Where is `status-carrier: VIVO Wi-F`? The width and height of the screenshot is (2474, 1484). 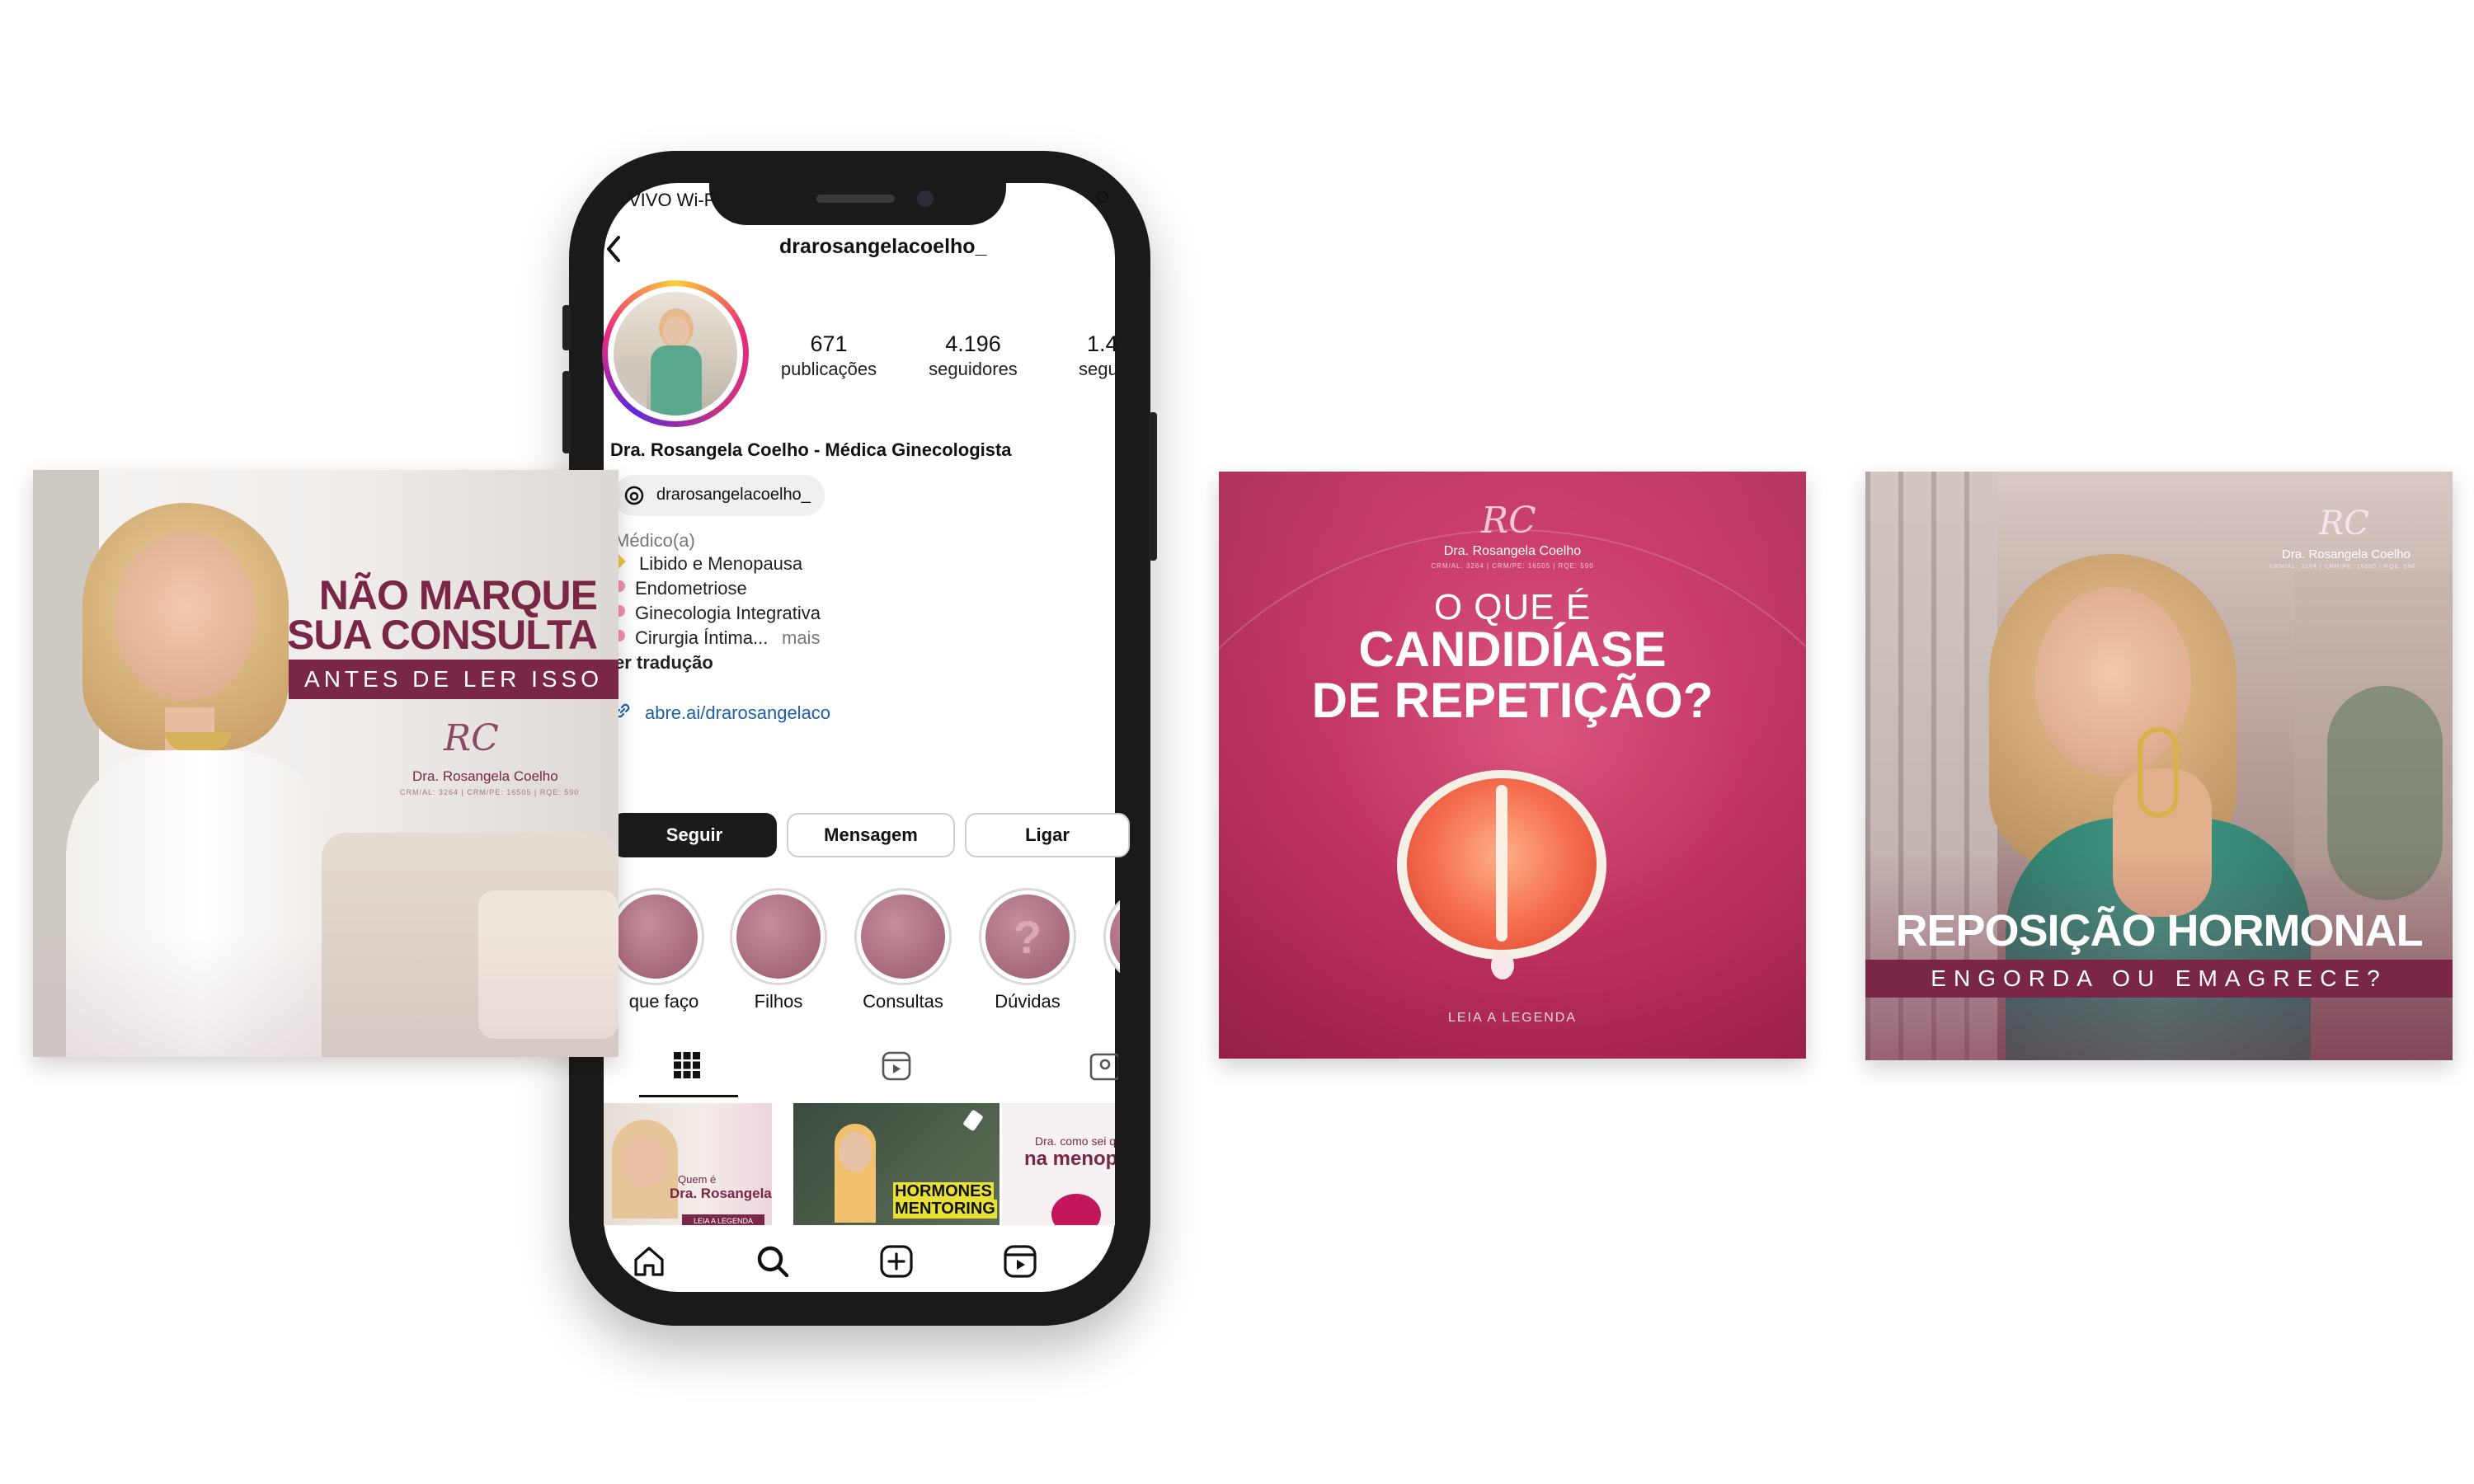
status-carrier: VIVO Wi-F is located at coordinates (672, 200).